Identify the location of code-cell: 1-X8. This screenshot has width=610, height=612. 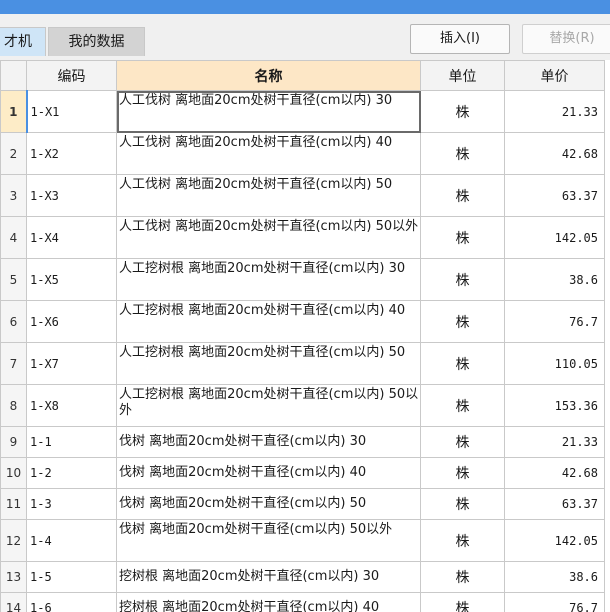
(71, 405).